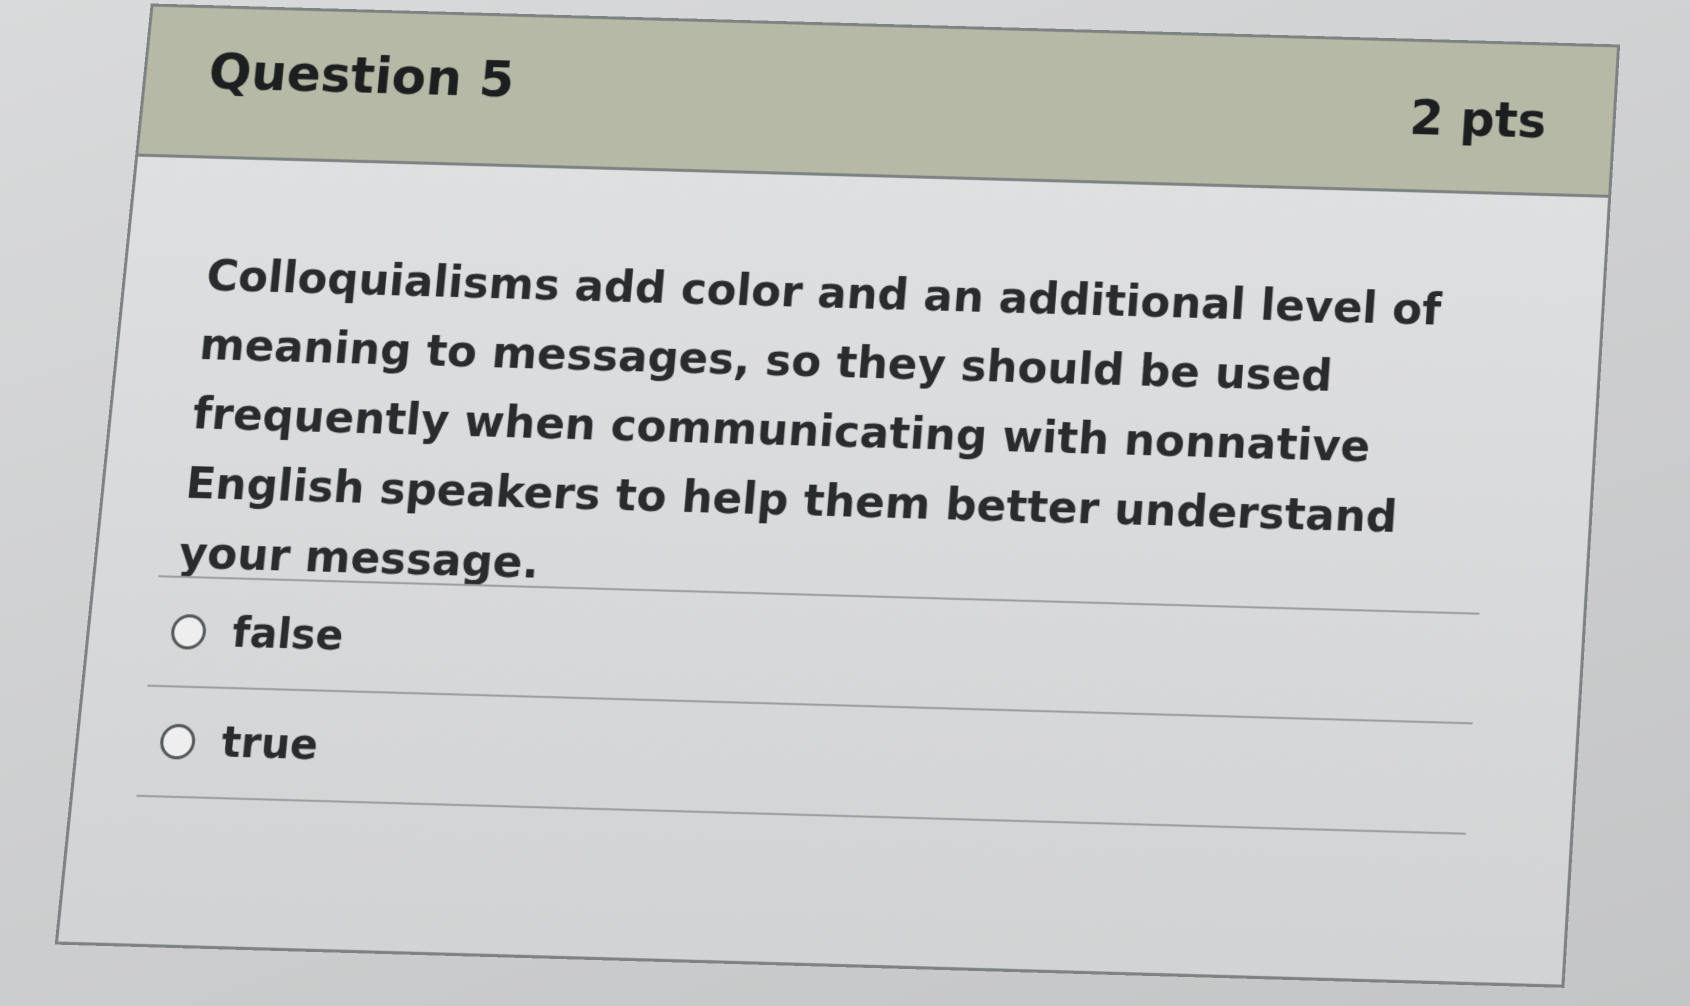 This screenshot has width=1690, height=1006. What do you see at coordinates (188, 631) in the screenshot?
I see `radio-button-false` at bounding box center [188, 631].